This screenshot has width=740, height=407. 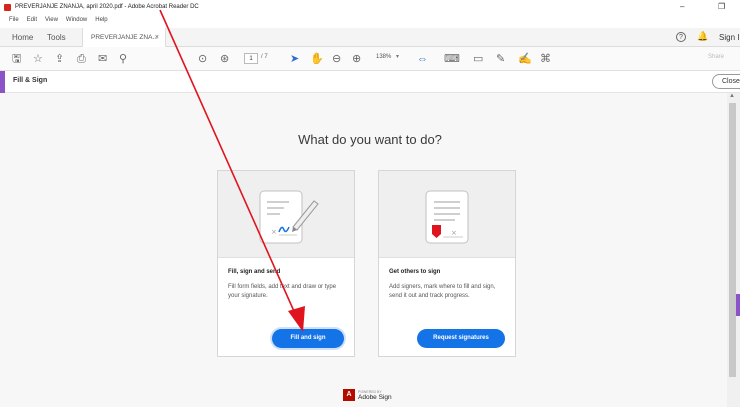 What do you see at coordinates (702, 36) in the screenshot?
I see `notification-bell-icon: 🔔` at bounding box center [702, 36].